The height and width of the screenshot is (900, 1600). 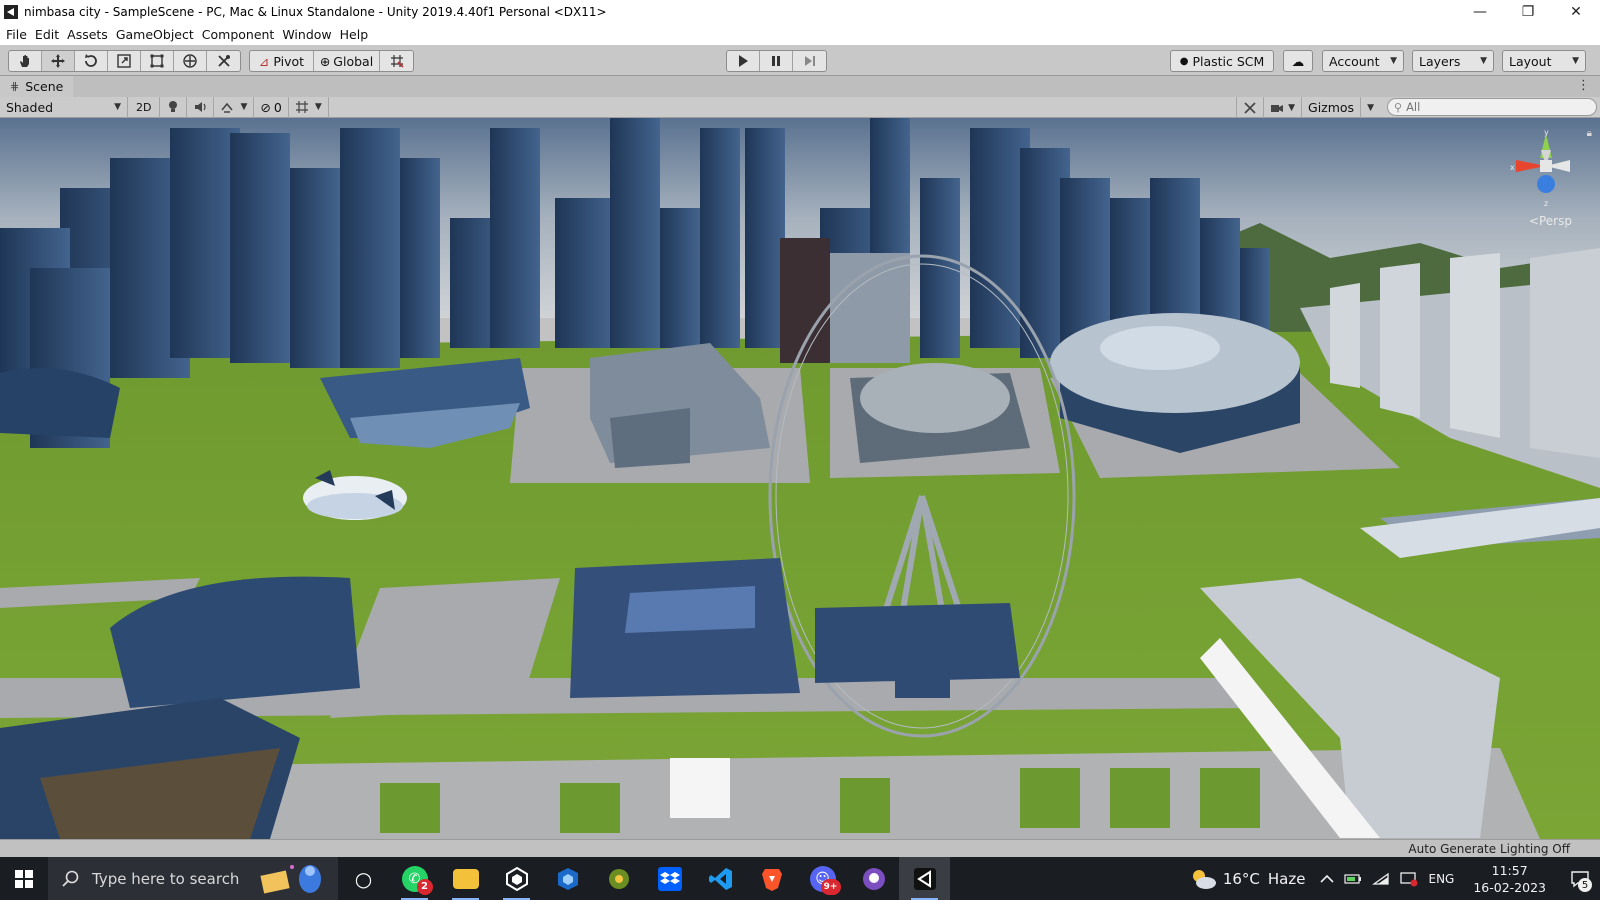 I want to click on audio-toggle-icon, so click(x=201, y=107).